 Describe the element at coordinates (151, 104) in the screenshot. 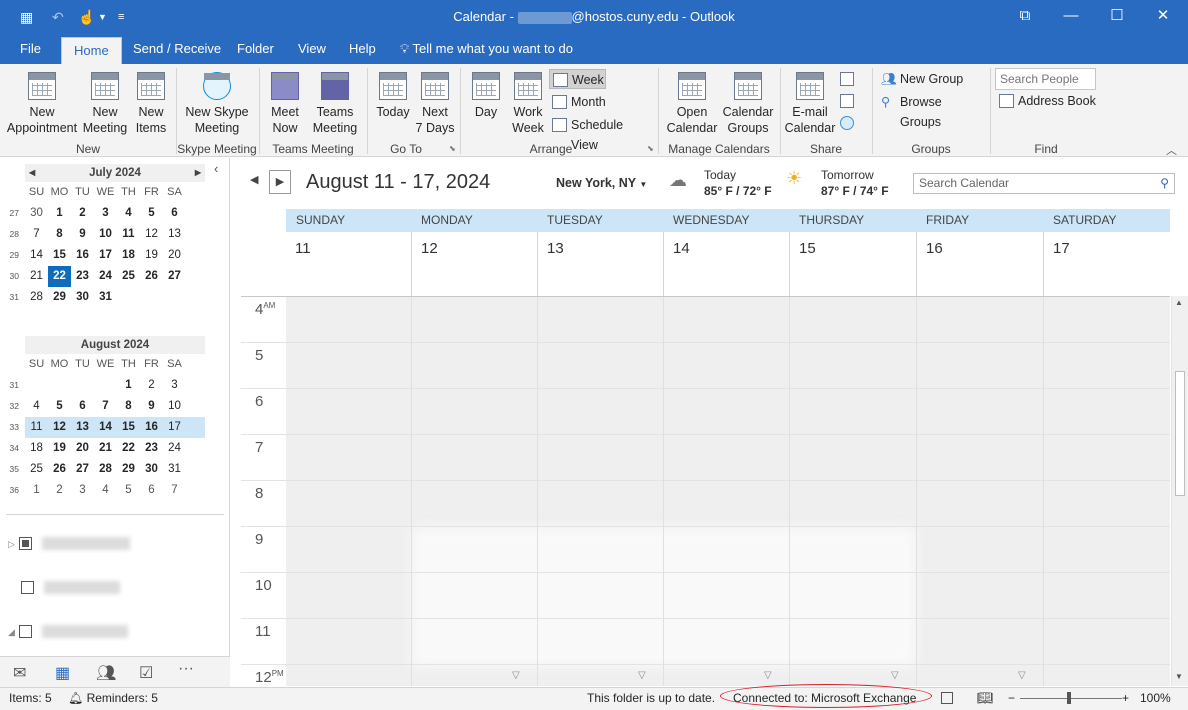

I see `new-items-button: New Items` at that location.